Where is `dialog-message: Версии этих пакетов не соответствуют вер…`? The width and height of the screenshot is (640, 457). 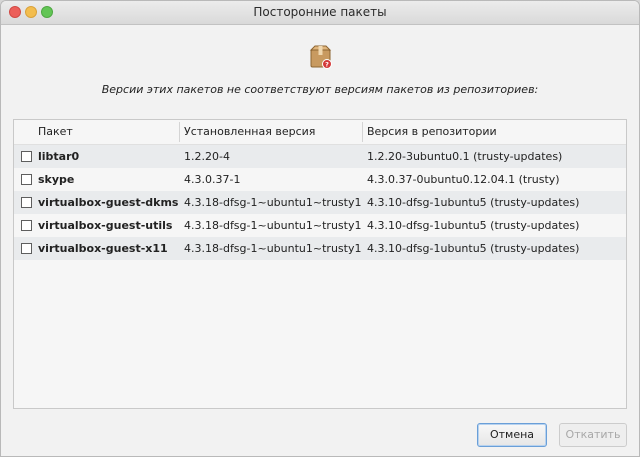 dialog-message: Версии этих пакетов не соответствуют вер… is located at coordinates (320, 89).